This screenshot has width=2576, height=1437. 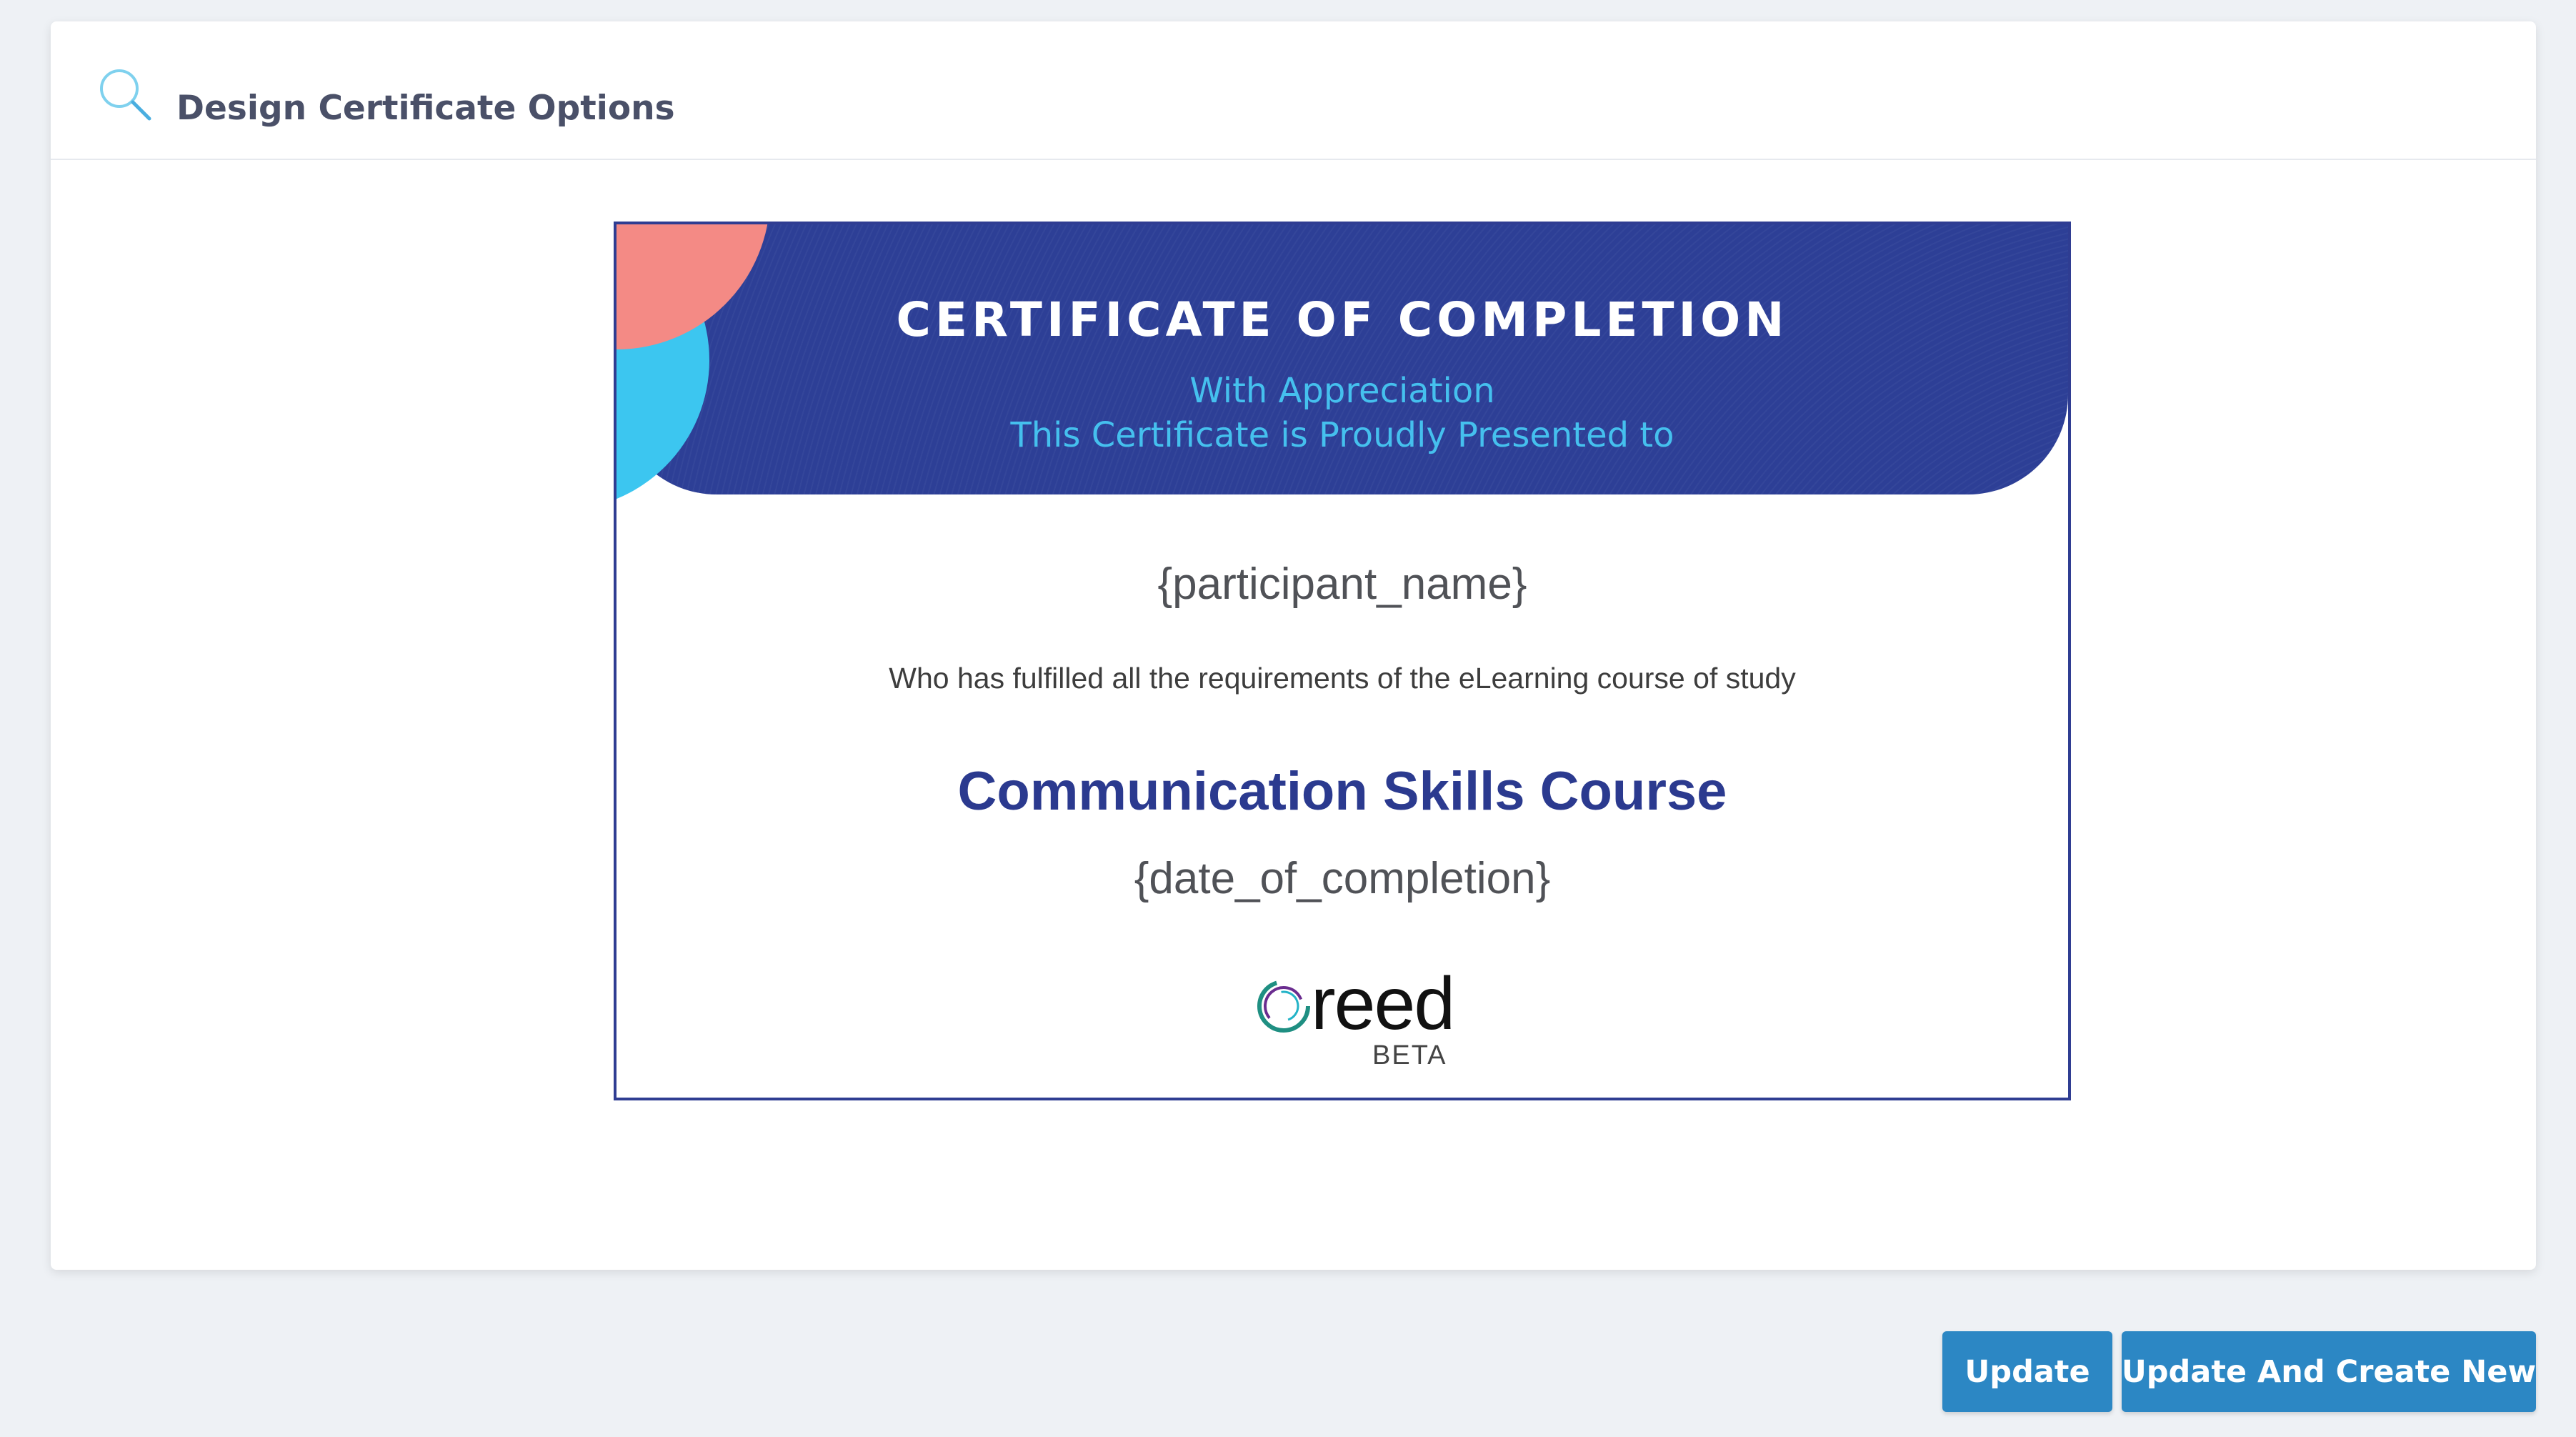 I want to click on reed-logo: reed BETA, so click(x=1374, y=1023).